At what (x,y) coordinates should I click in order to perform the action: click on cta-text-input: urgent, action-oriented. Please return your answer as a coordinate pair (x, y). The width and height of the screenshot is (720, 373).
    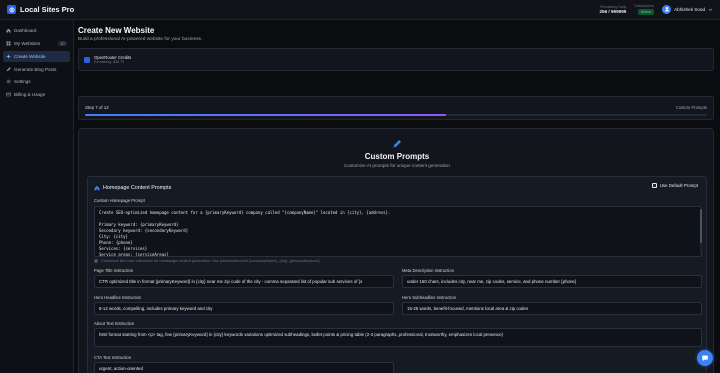
    Looking at the image, I should click on (244, 367).